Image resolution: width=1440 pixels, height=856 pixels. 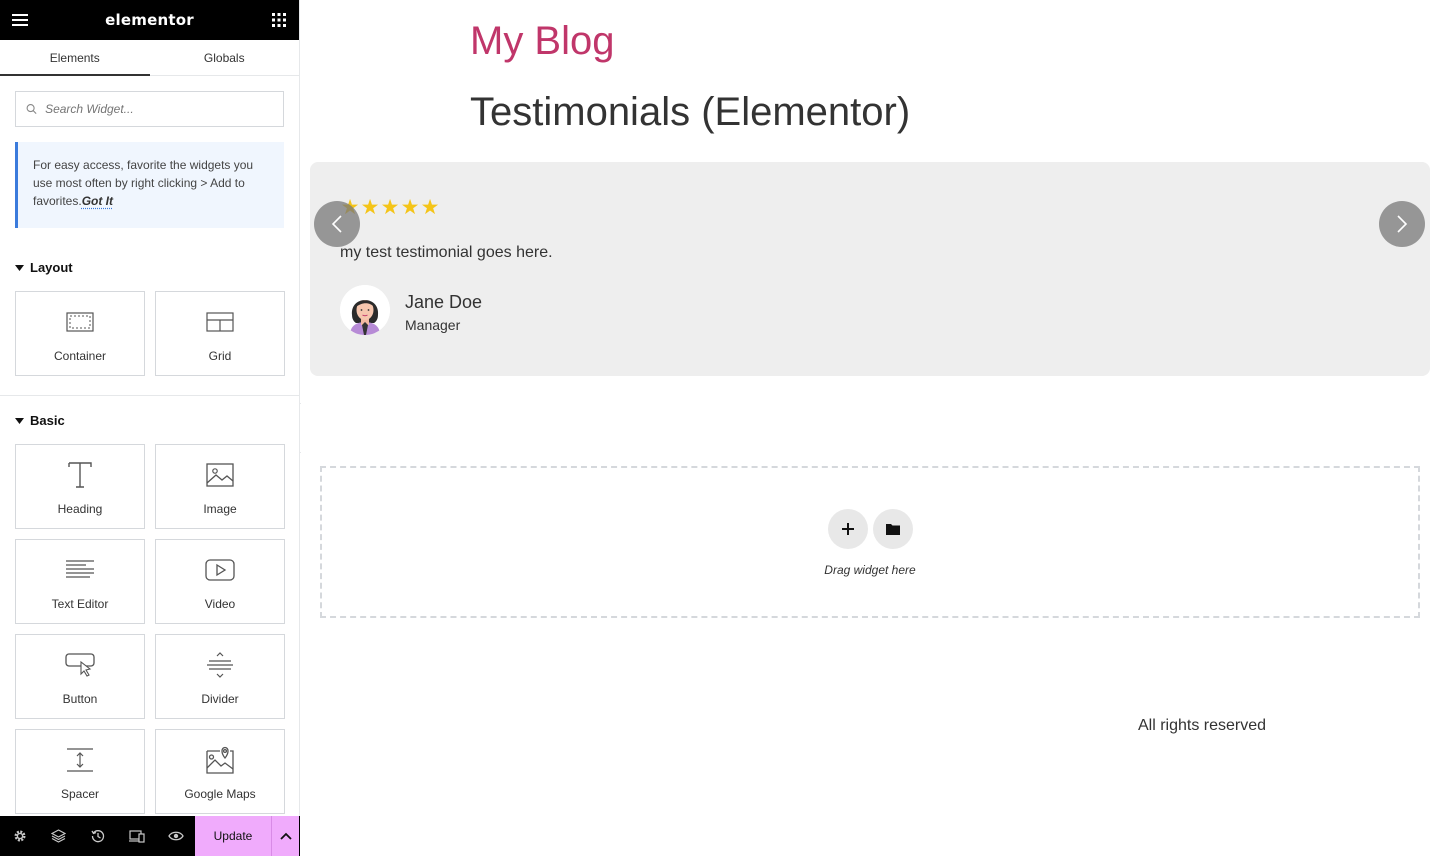 I want to click on chevron-right-icon, so click(x=1402, y=224).